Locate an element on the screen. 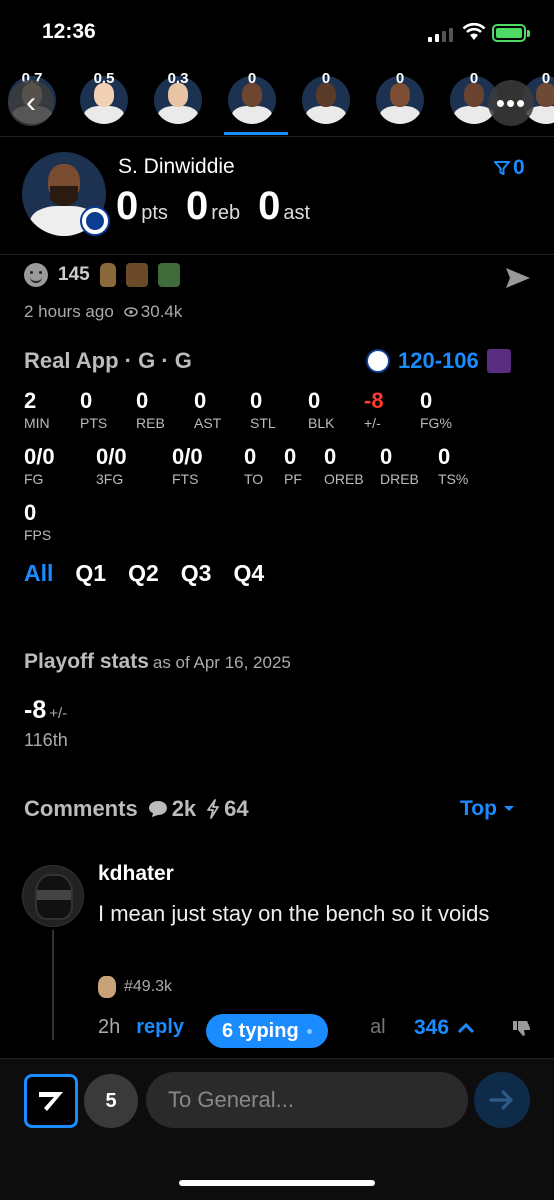 The width and height of the screenshot is (554, 1200). speech-bubble-icon is located at coordinates (157, 809).